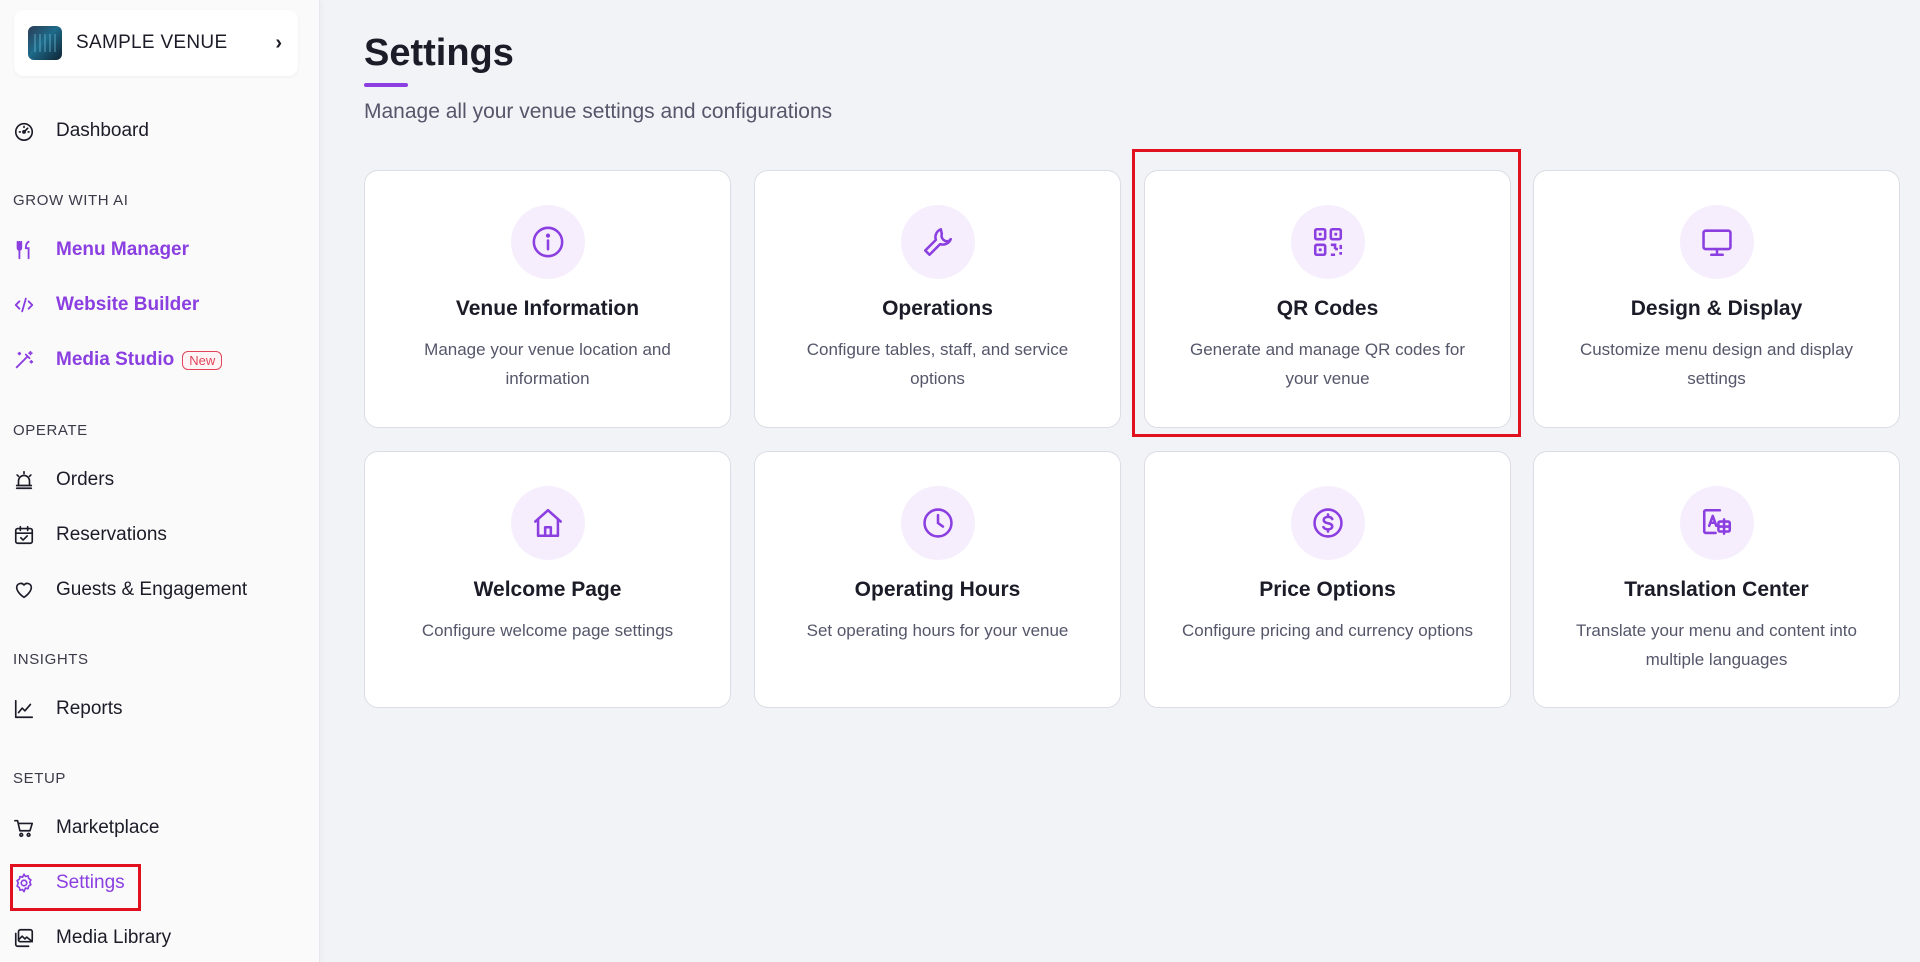 The width and height of the screenshot is (1920, 962). What do you see at coordinates (85, 479) in the screenshot?
I see `sidebar-item-label: Orders` at bounding box center [85, 479].